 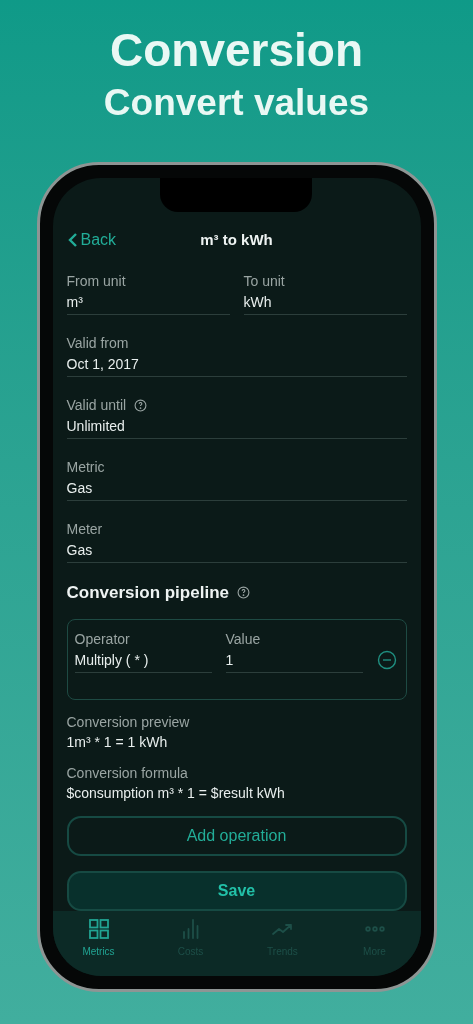 I want to click on info-value: 1m³ * 1 = 1 kWh, so click(x=117, y=741).